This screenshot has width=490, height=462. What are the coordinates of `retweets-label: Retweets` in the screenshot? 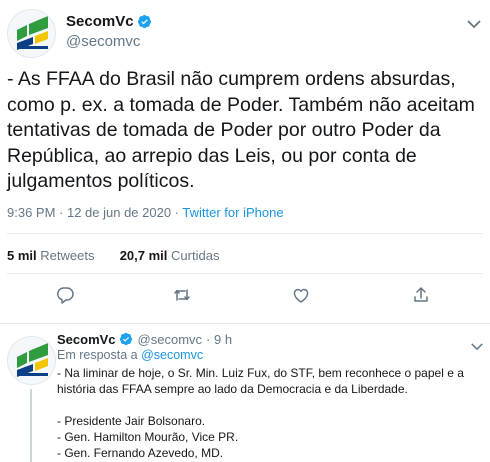 It's located at (67, 255).